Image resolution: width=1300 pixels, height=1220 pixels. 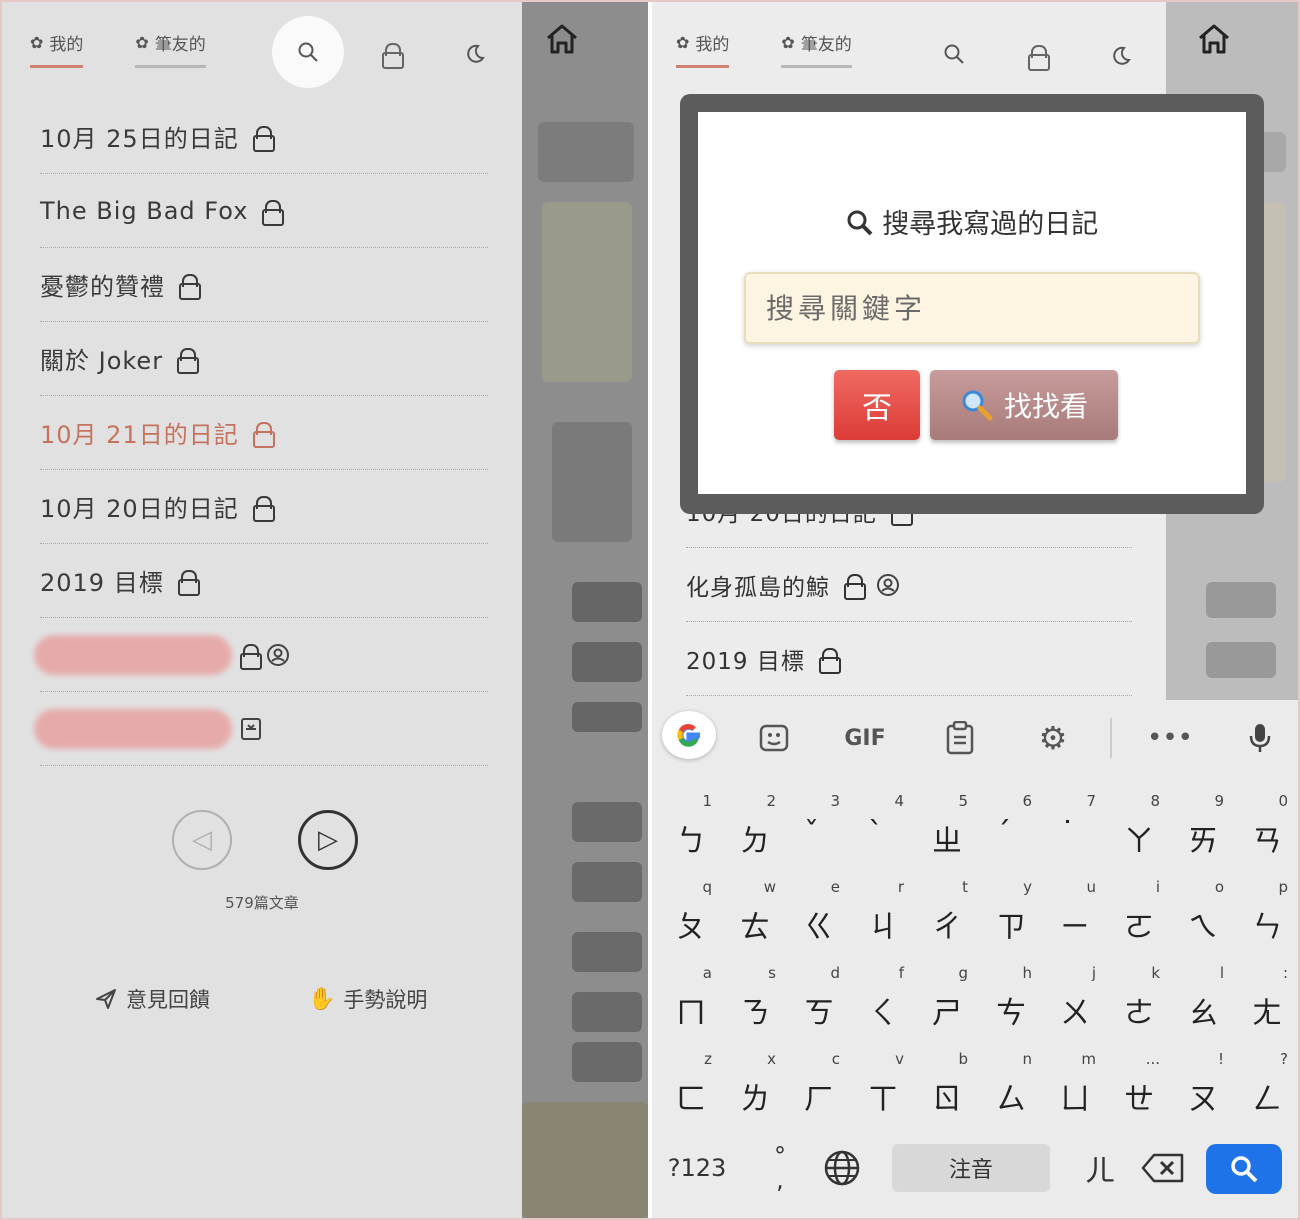 What do you see at coordinates (944, 1089) in the screenshot?
I see `bopomofo-key: bㄖ` at bounding box center [944, 1089].